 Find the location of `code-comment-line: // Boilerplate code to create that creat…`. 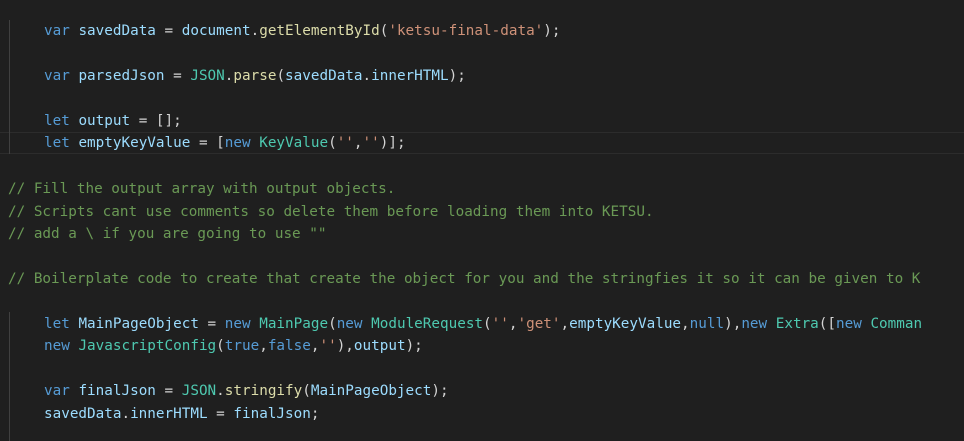

code-comment-line: // Boilerplate code to create that creat… is located at coordinates (464, 279).